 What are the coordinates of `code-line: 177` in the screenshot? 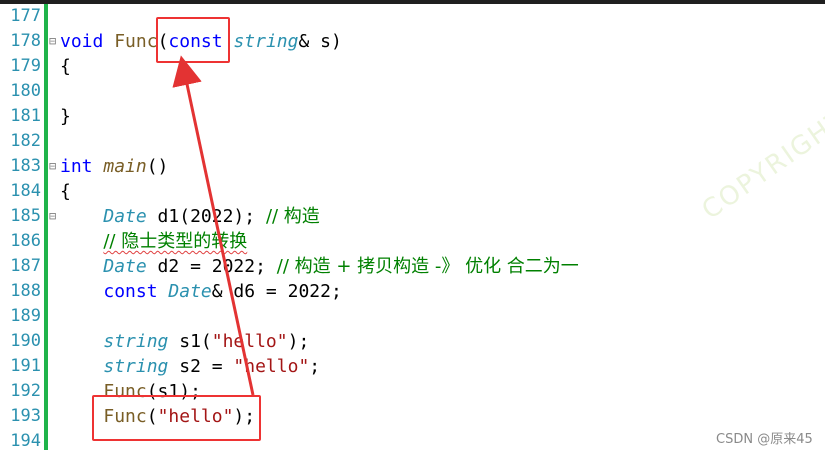 It's located at (412, 16).